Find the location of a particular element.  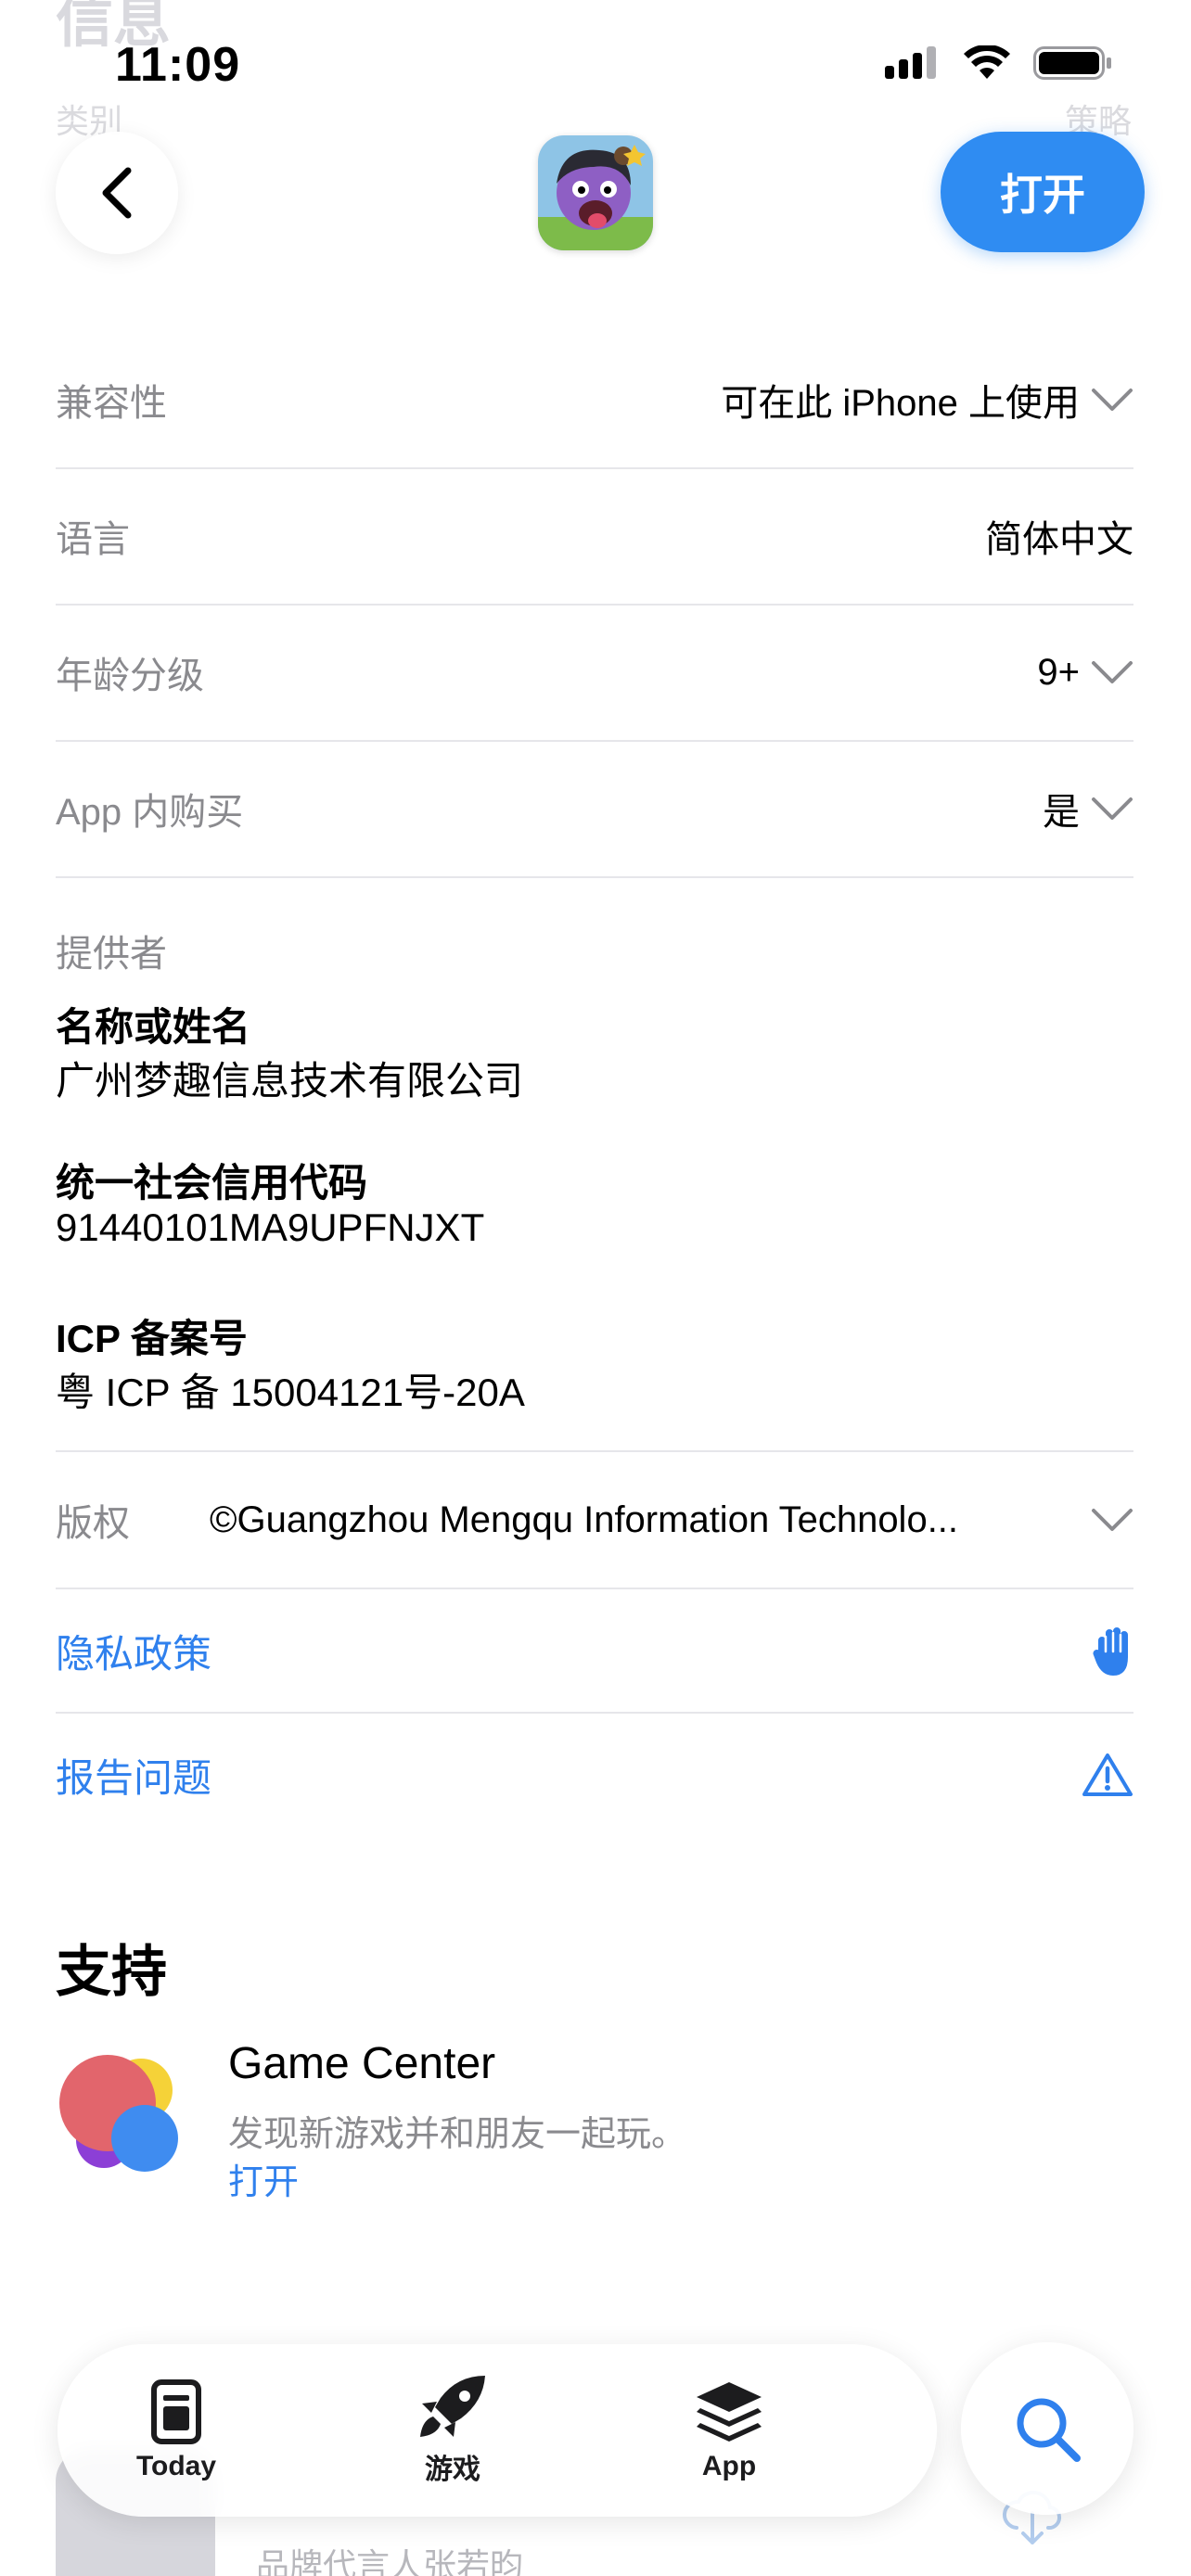

provider-name-value: 广州梦趣信息技术有限公司 is located at coordinates (290, 1081).